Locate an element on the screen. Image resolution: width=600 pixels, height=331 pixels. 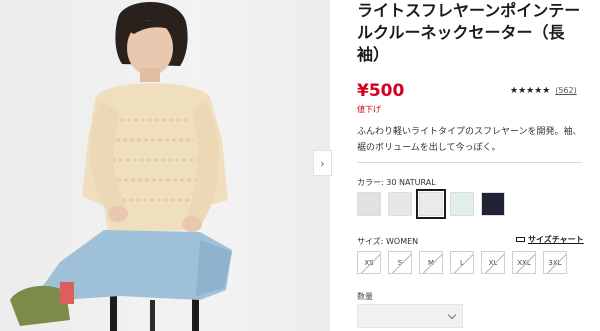
color-swatch-selected is located at coordinates (431, 204).